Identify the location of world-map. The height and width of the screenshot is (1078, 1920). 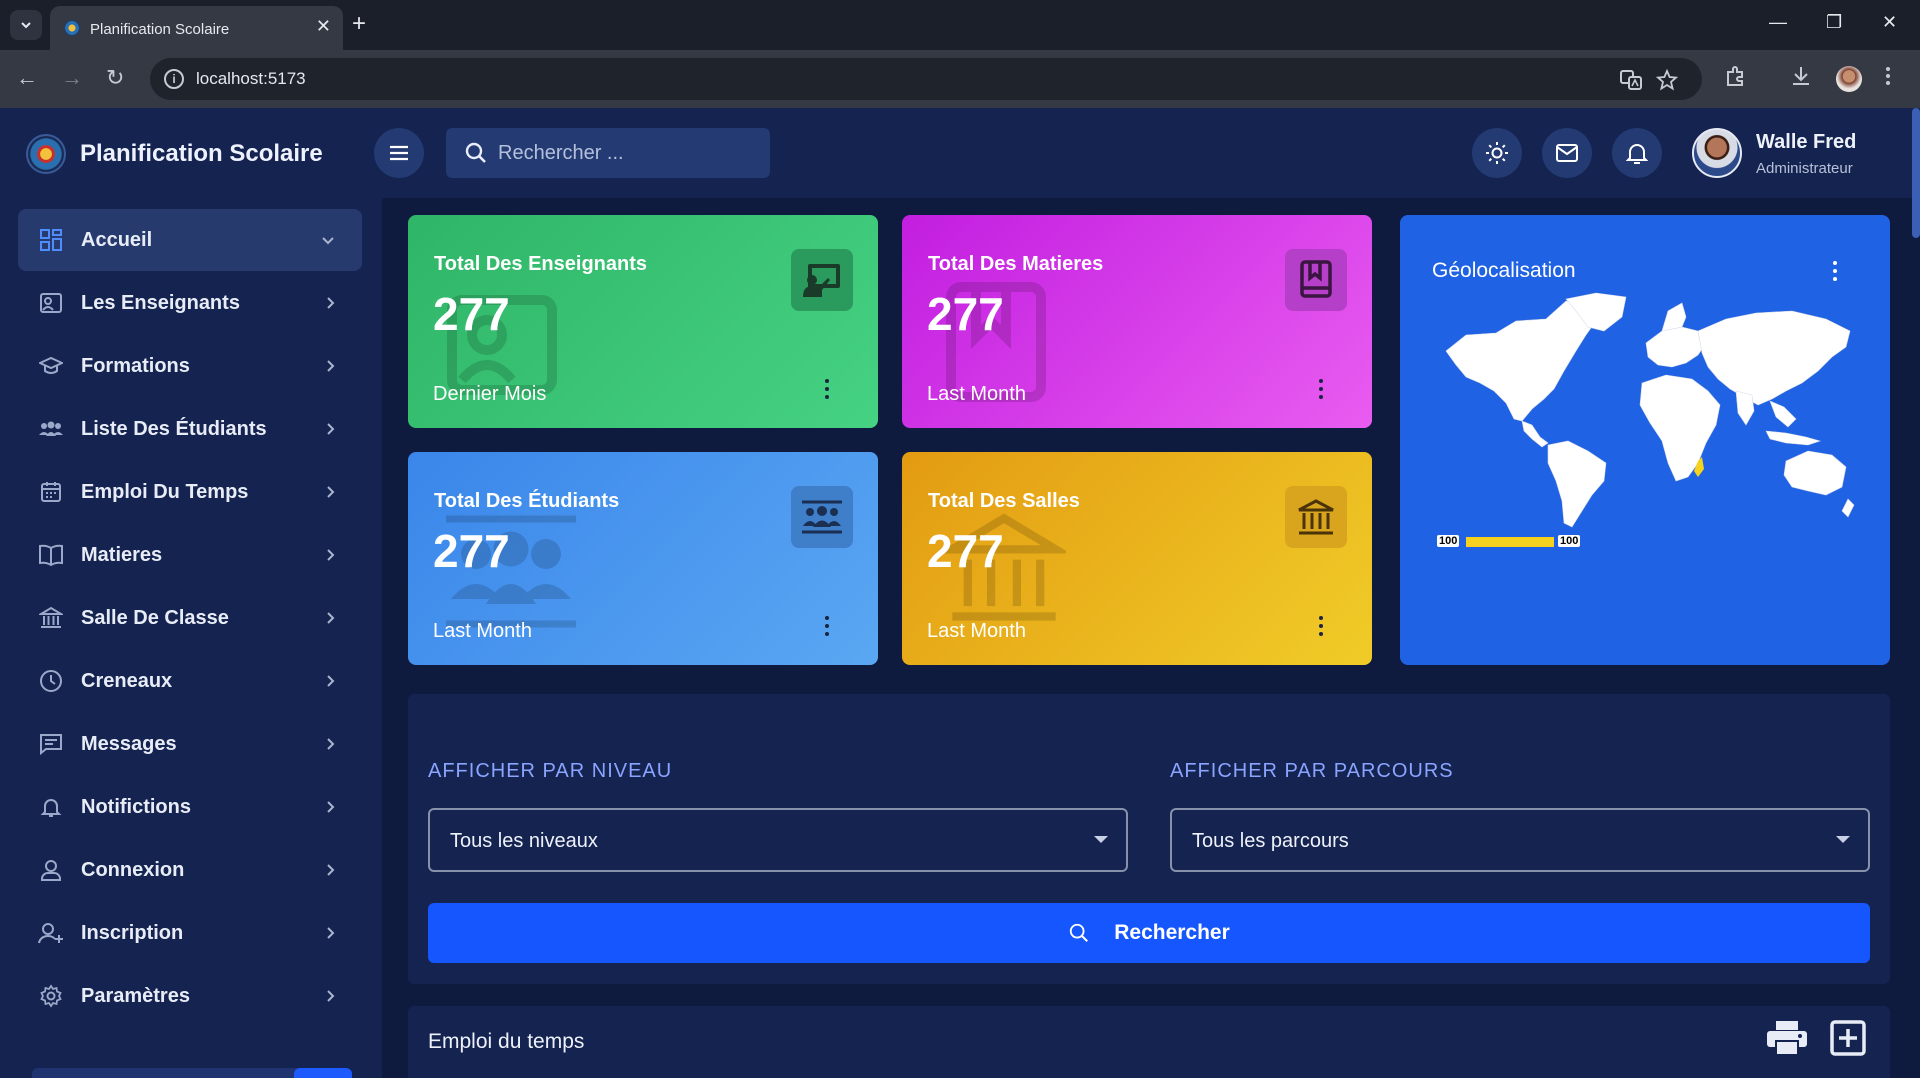
(1646, 411).